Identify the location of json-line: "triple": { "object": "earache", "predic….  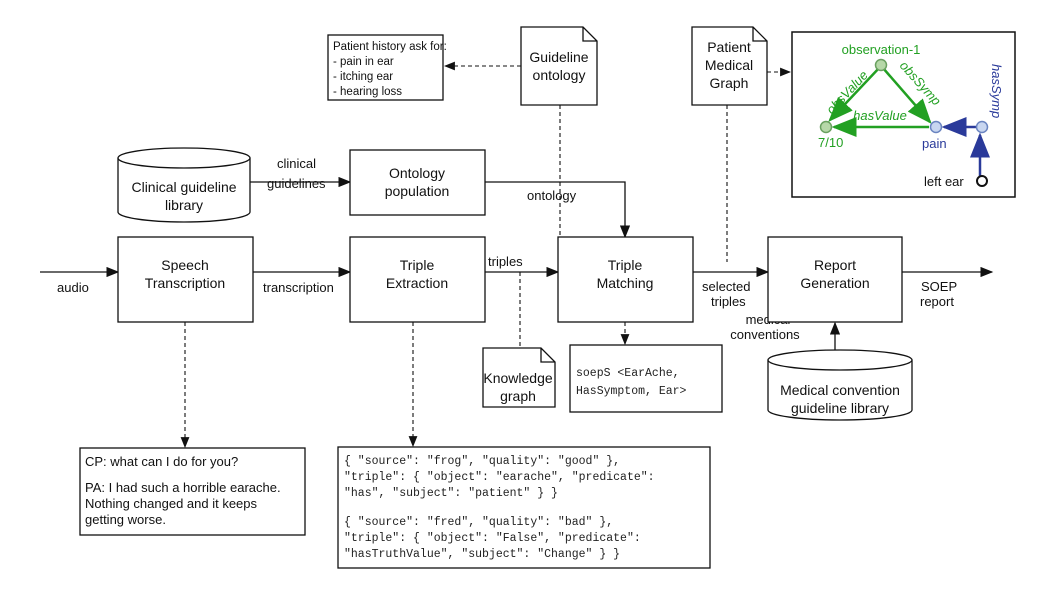
(499, 477).